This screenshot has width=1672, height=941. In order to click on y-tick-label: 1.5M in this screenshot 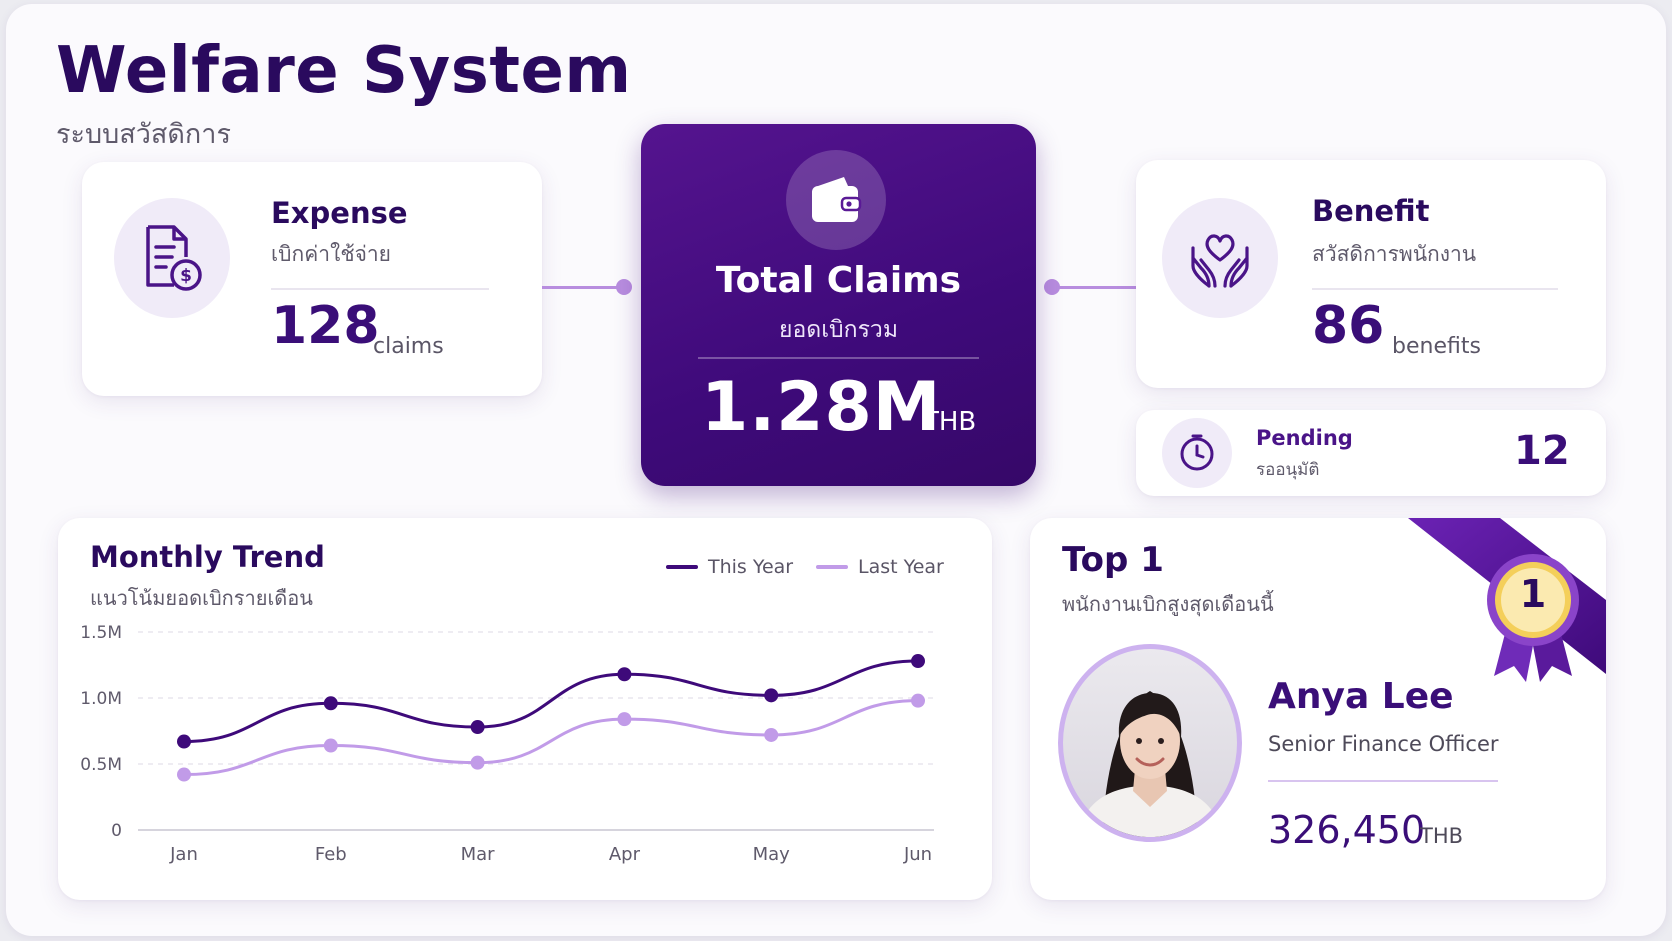, I will do `click(101, 633)`.